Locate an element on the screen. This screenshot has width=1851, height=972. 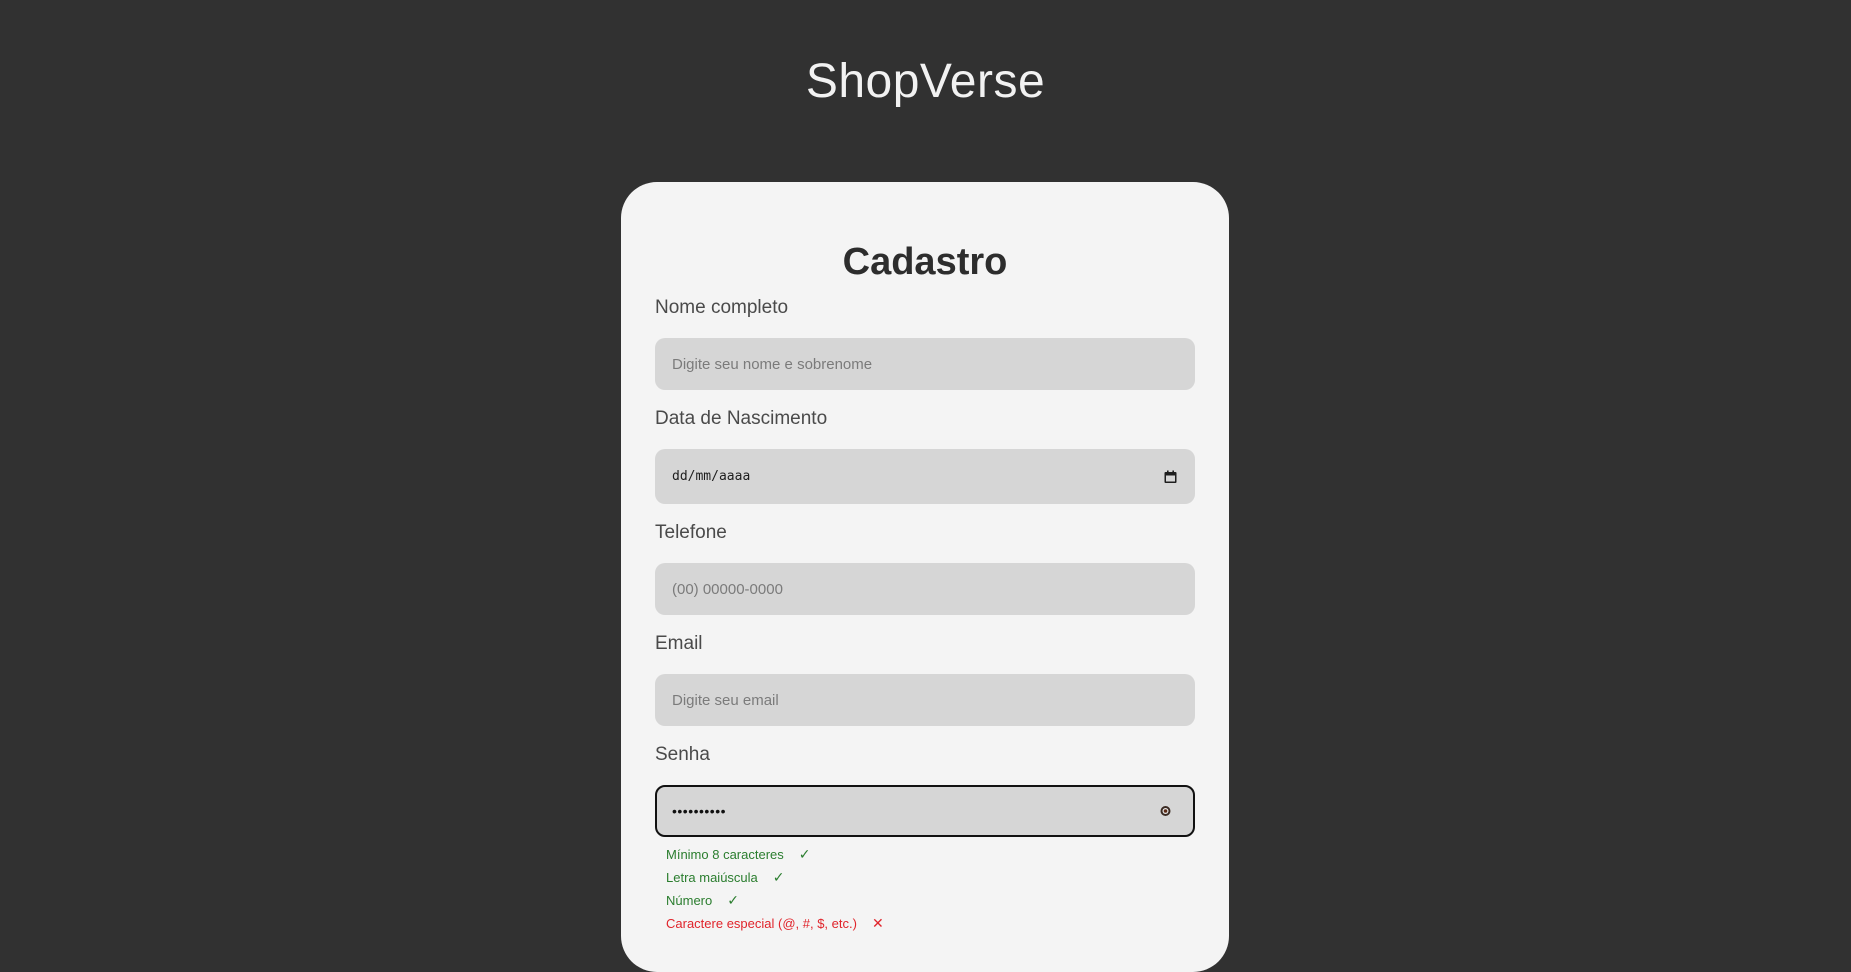
birth-date-input: dd/mm/aaaa is located at coordinates (925, 476).